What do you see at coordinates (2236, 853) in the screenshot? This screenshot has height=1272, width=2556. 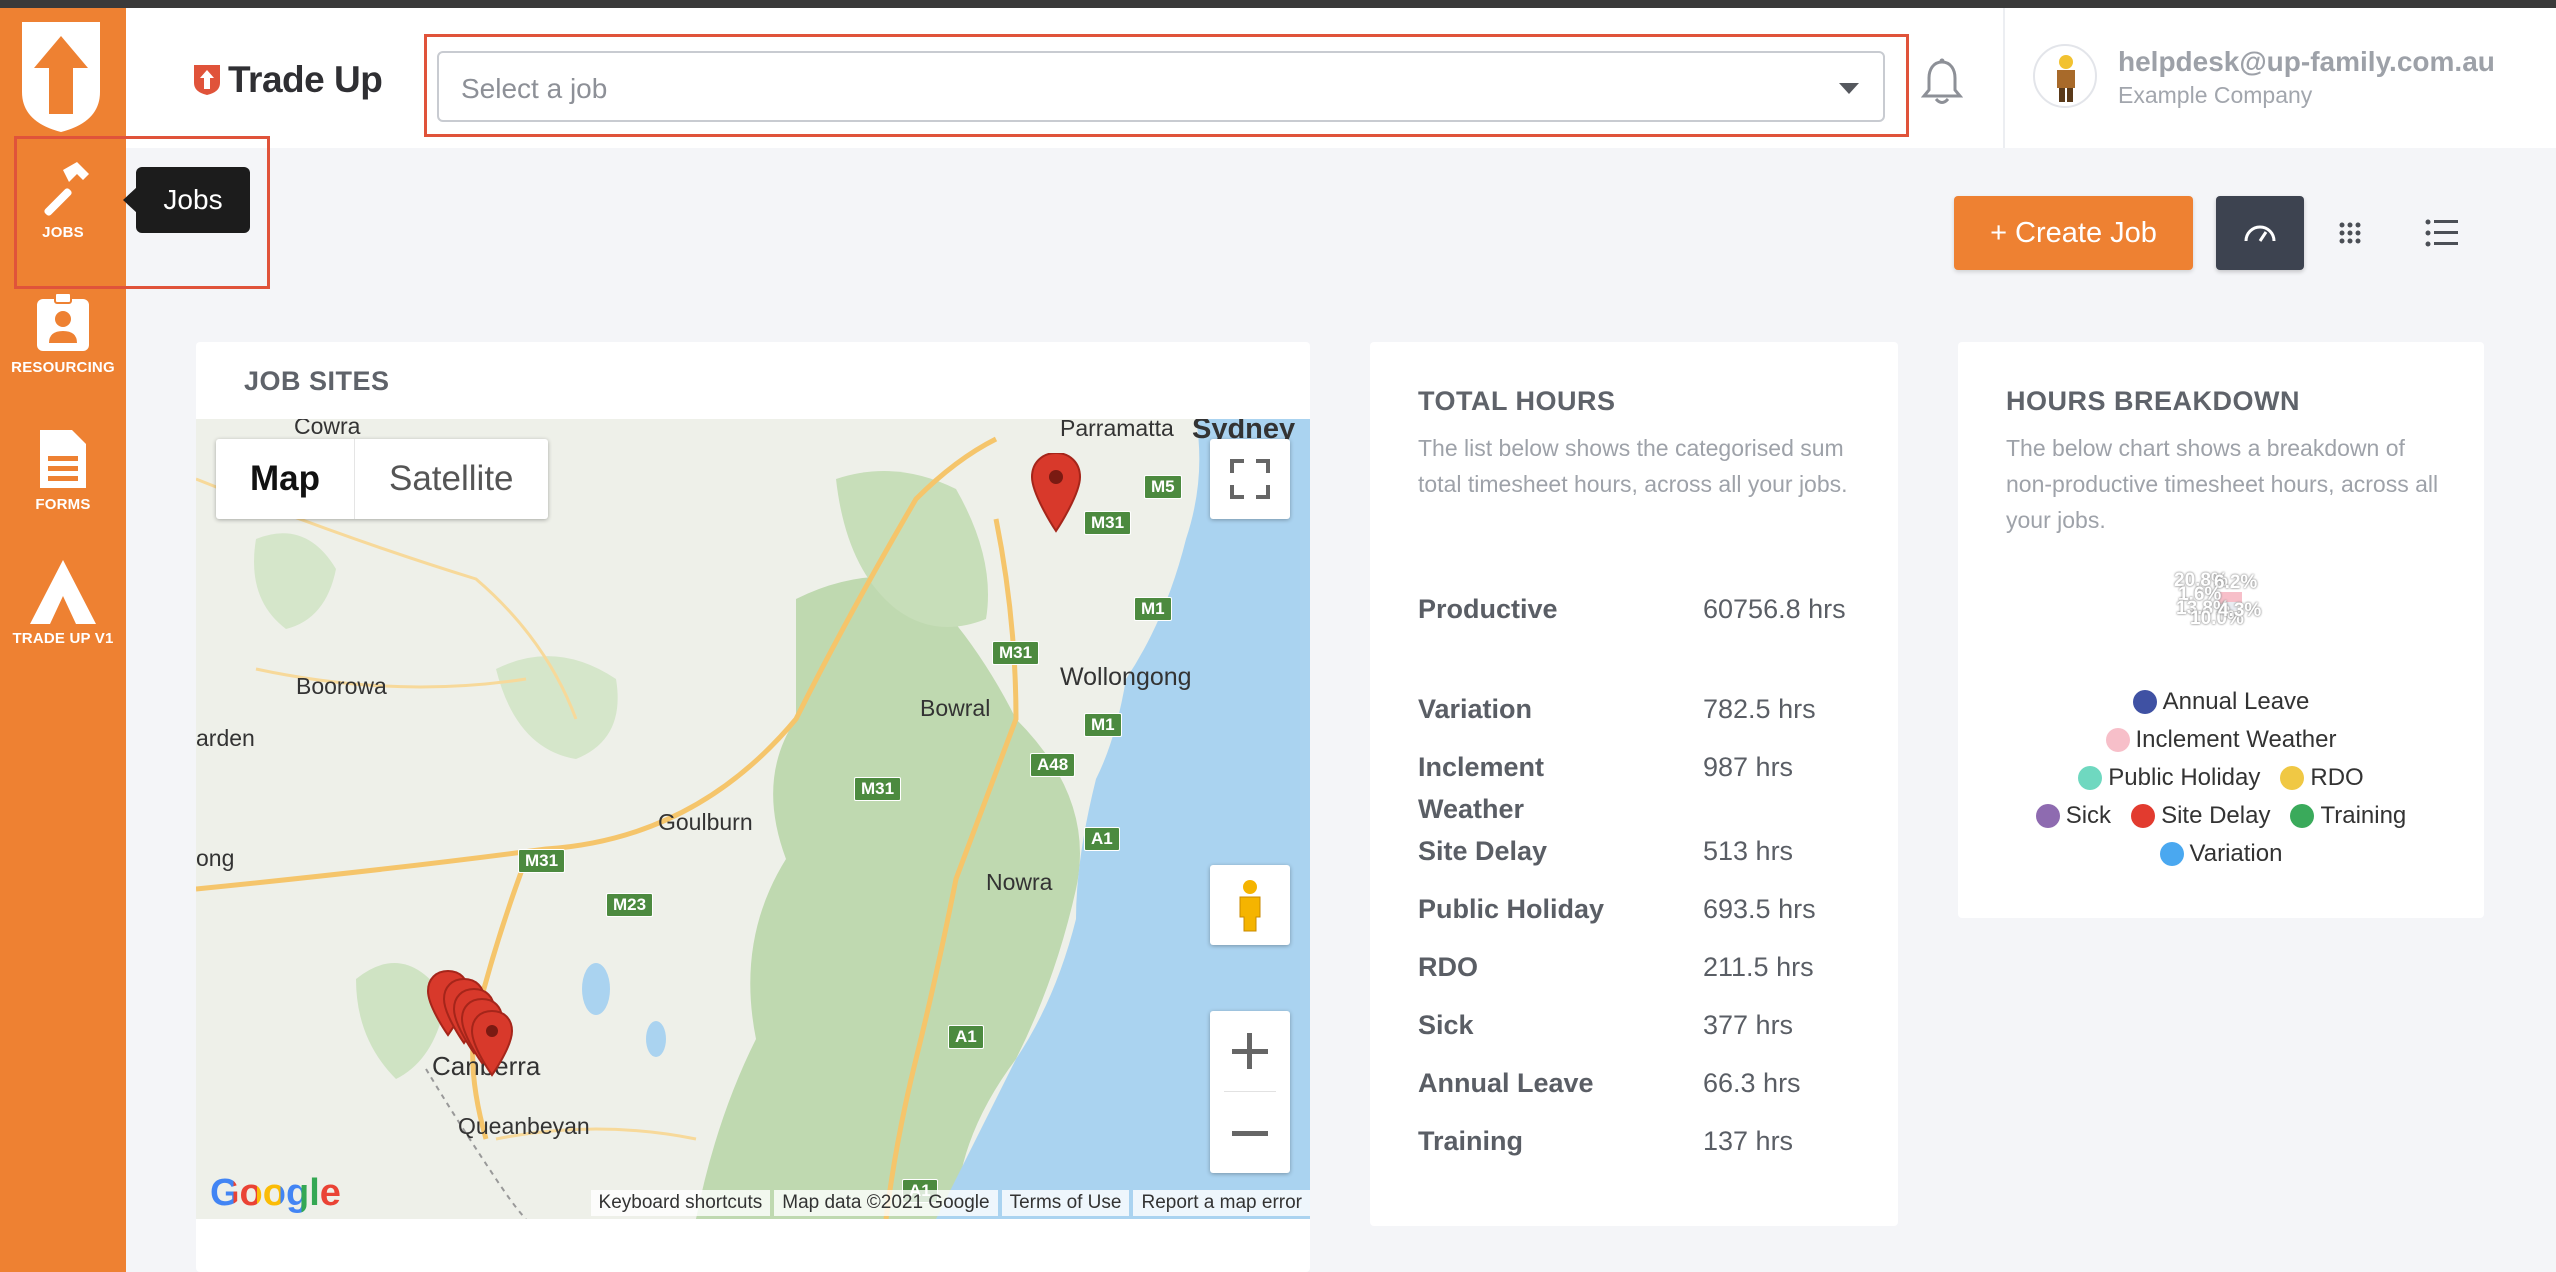 I see `legend-label: Variation` at bounding box center [2236, 853].